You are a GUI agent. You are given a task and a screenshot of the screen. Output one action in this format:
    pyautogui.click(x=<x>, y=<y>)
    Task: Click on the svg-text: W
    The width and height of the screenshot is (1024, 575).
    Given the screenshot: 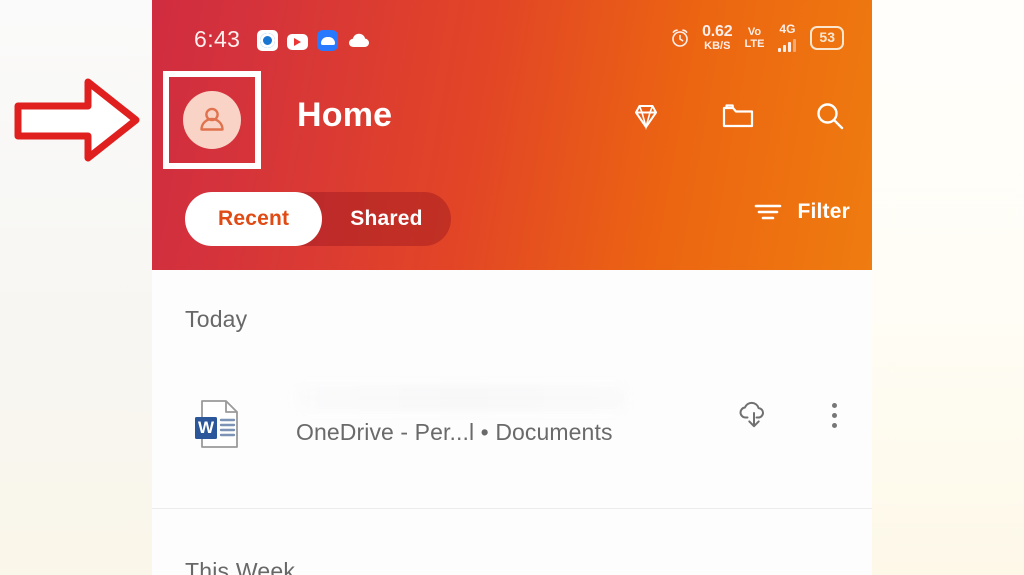 What is the action you would take?
    pyautogui.click(x=206, y=427)
    